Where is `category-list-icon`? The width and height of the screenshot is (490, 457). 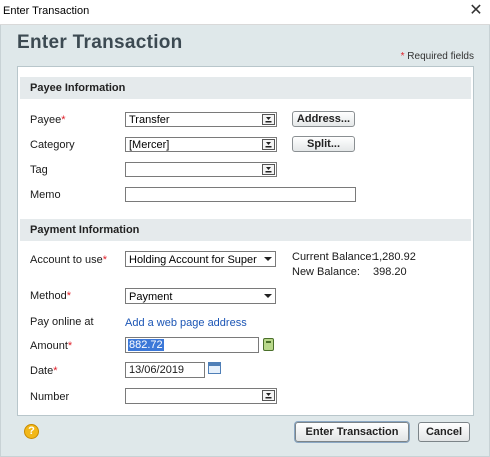 category-list-icon is located at coordinates (268, 144).